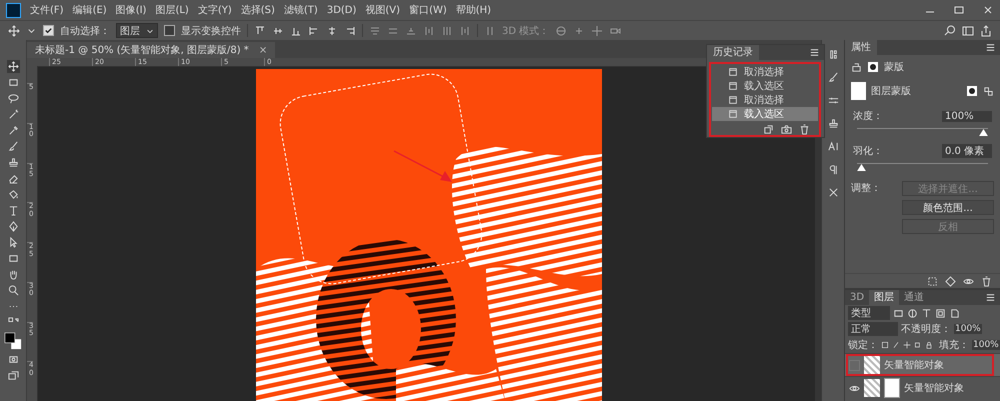 The image size is (1000, 401). Describe the element at coordinates (986, 30) in the screenshot. I see `share-icon` at that location.